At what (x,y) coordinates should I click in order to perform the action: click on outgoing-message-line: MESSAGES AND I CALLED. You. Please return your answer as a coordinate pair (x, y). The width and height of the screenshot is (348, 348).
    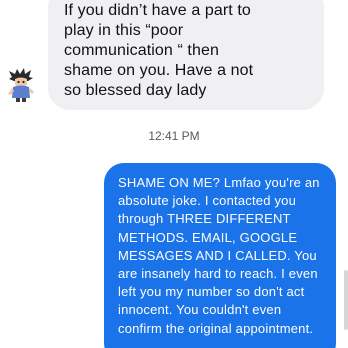
    Looking at the image, I should click on (217, 255).